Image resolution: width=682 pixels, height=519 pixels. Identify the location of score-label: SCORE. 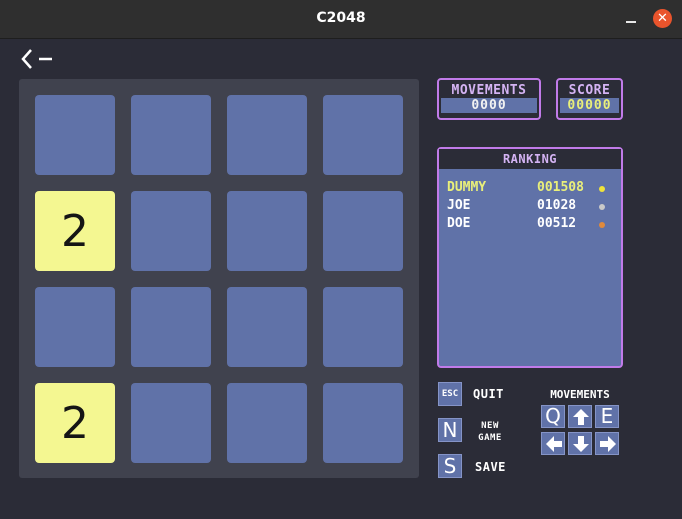
(589, 90).